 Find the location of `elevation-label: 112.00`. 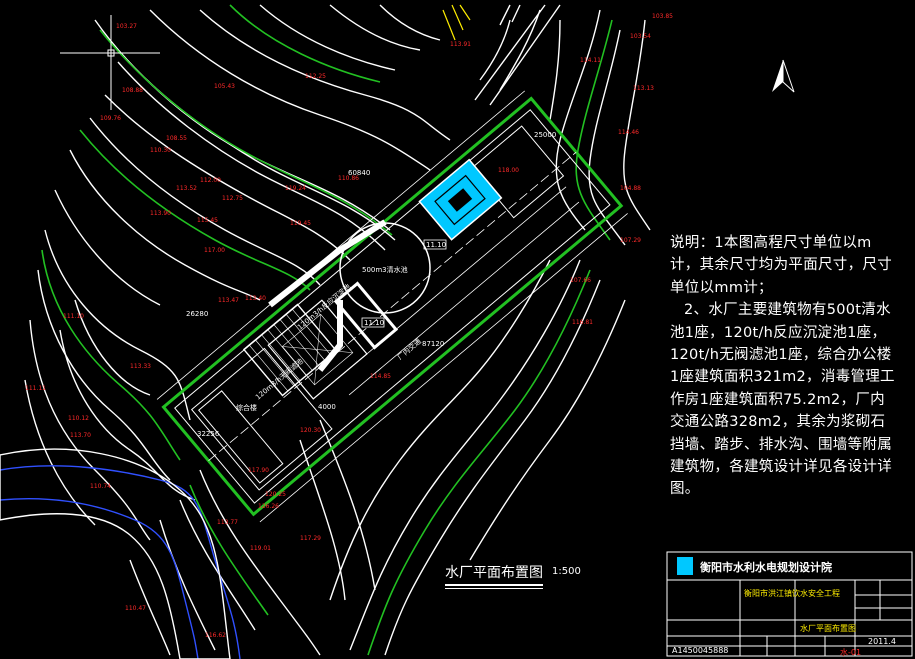

elevation-label: 112.00 is located at coordinates (210, 180).